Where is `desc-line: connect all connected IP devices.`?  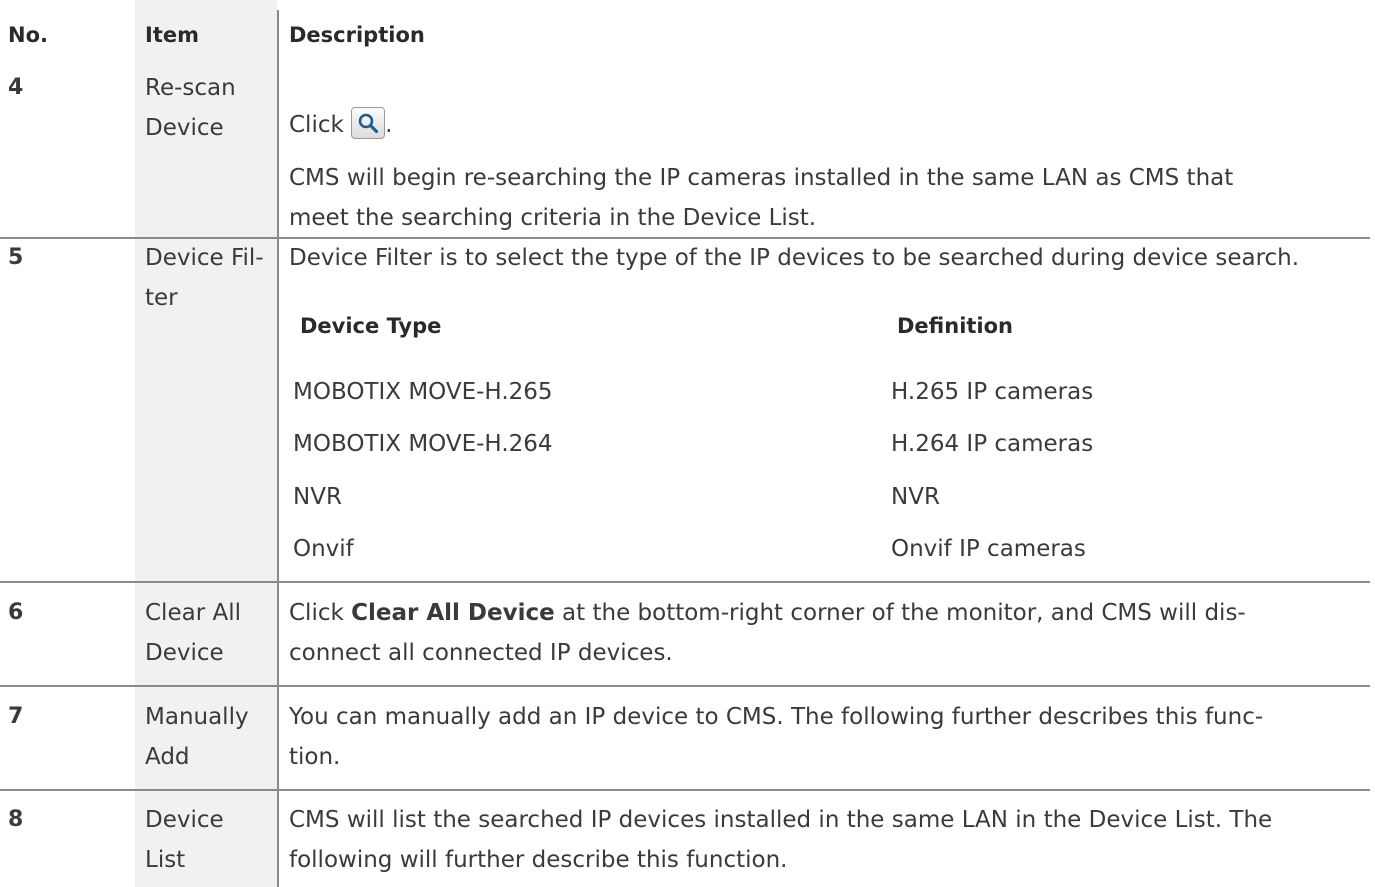 desc-line: connect all connected IP devices. is located at coordinates (481, 653).